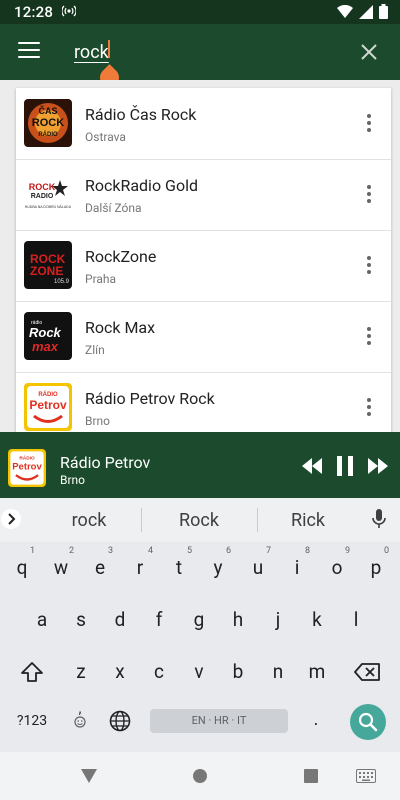 This screenshot has width=400, height=800. I want to click on key-label: w, so click(61, 567).